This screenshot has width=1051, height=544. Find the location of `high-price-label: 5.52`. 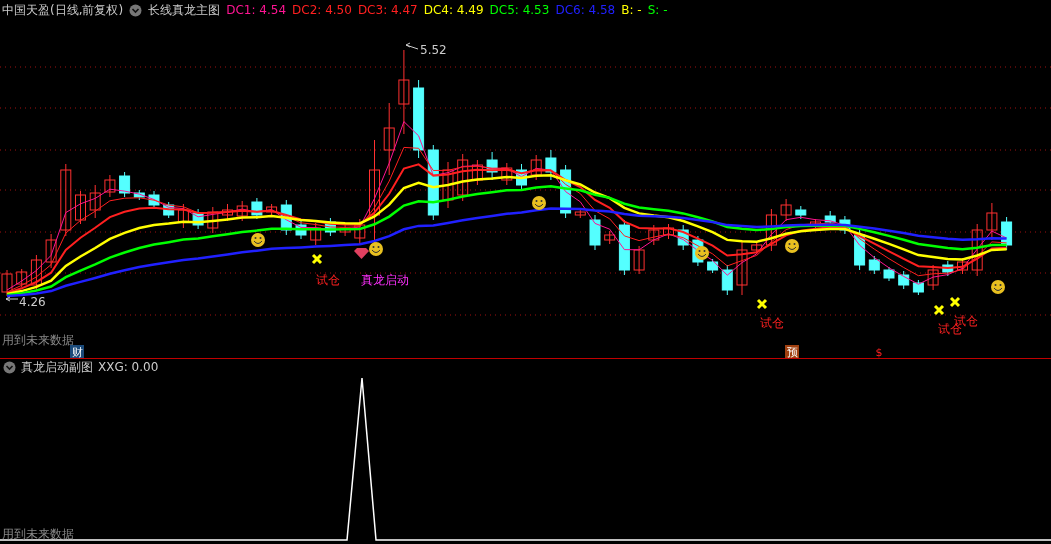

high-price-label: 5.52 is located at coordinates (433, 50).